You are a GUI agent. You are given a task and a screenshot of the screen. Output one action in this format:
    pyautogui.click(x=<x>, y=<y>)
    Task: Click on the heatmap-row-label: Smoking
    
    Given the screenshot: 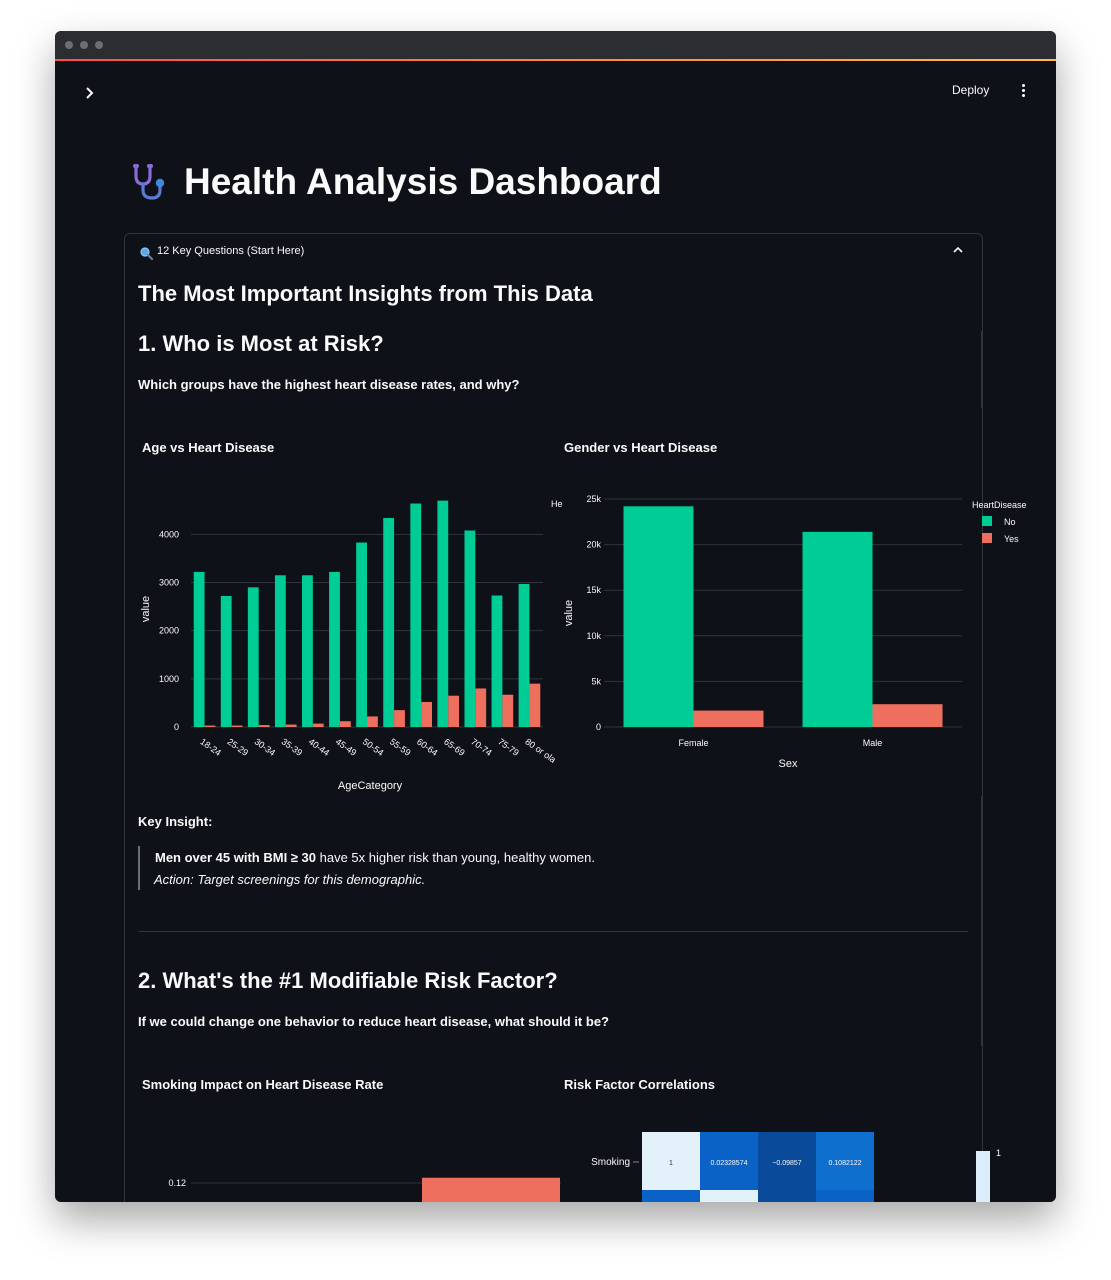 What is the action you would take?
    pyautogui.click(x=610, y=1162)
    